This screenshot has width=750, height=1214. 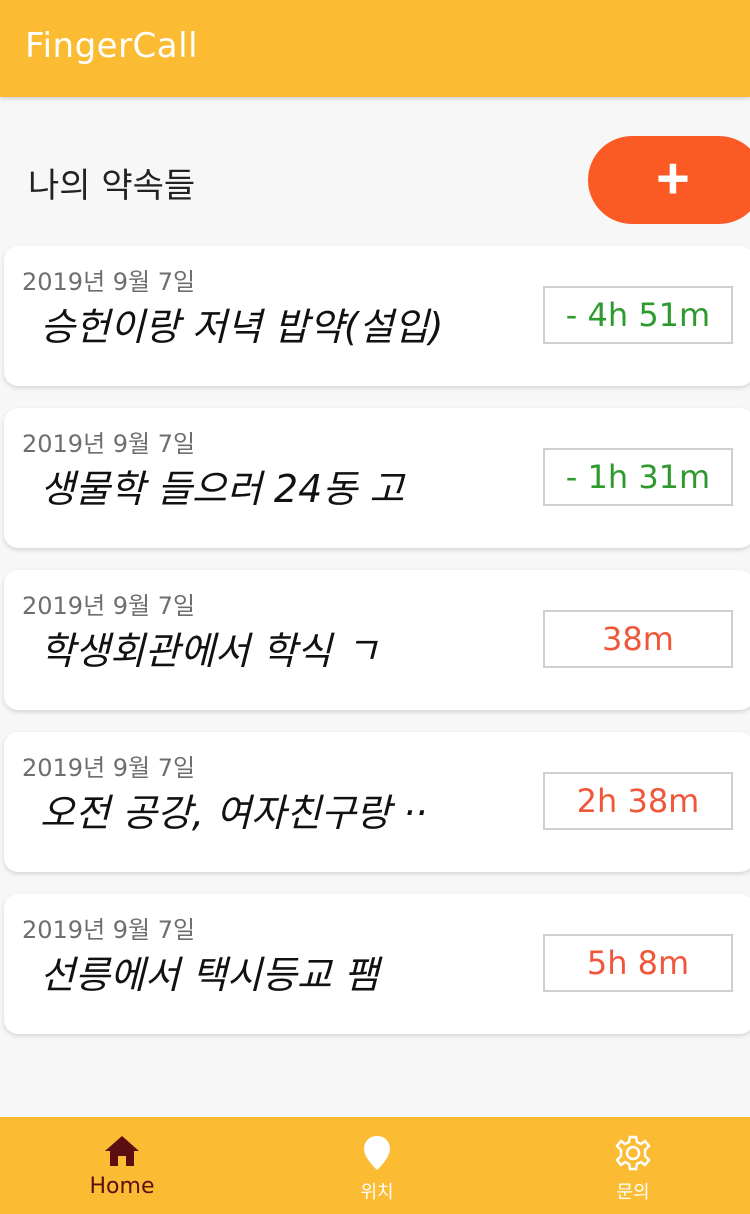 I want to click on appointment-title: 오전 공강, 여자친구랑 ··, so click(x=234, y=813).